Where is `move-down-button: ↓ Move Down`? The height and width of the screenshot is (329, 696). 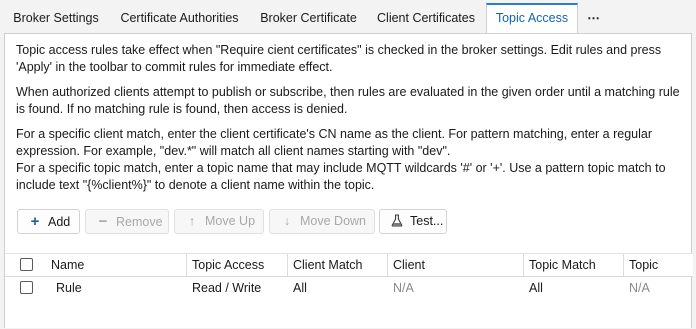
move-down-button: ↓ Move Down is located at coordinates (322, 221).